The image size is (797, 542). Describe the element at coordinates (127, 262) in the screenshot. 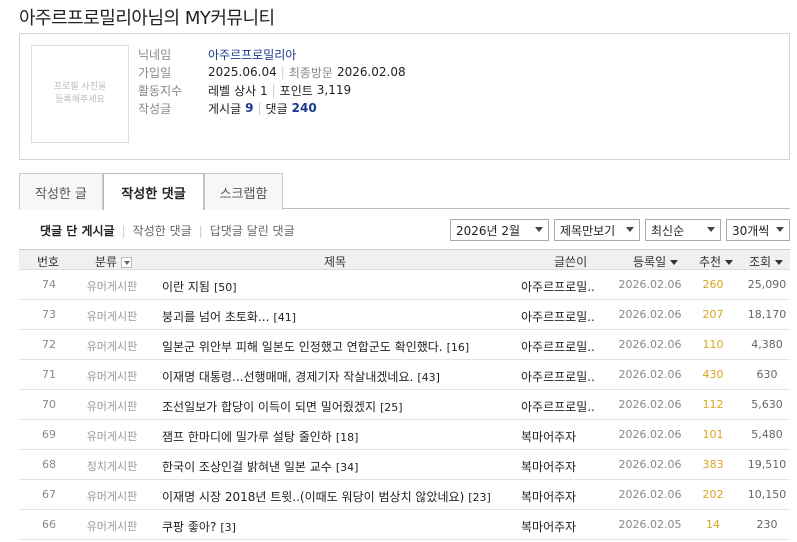

I see `filter-dropdown-icon` at that location.